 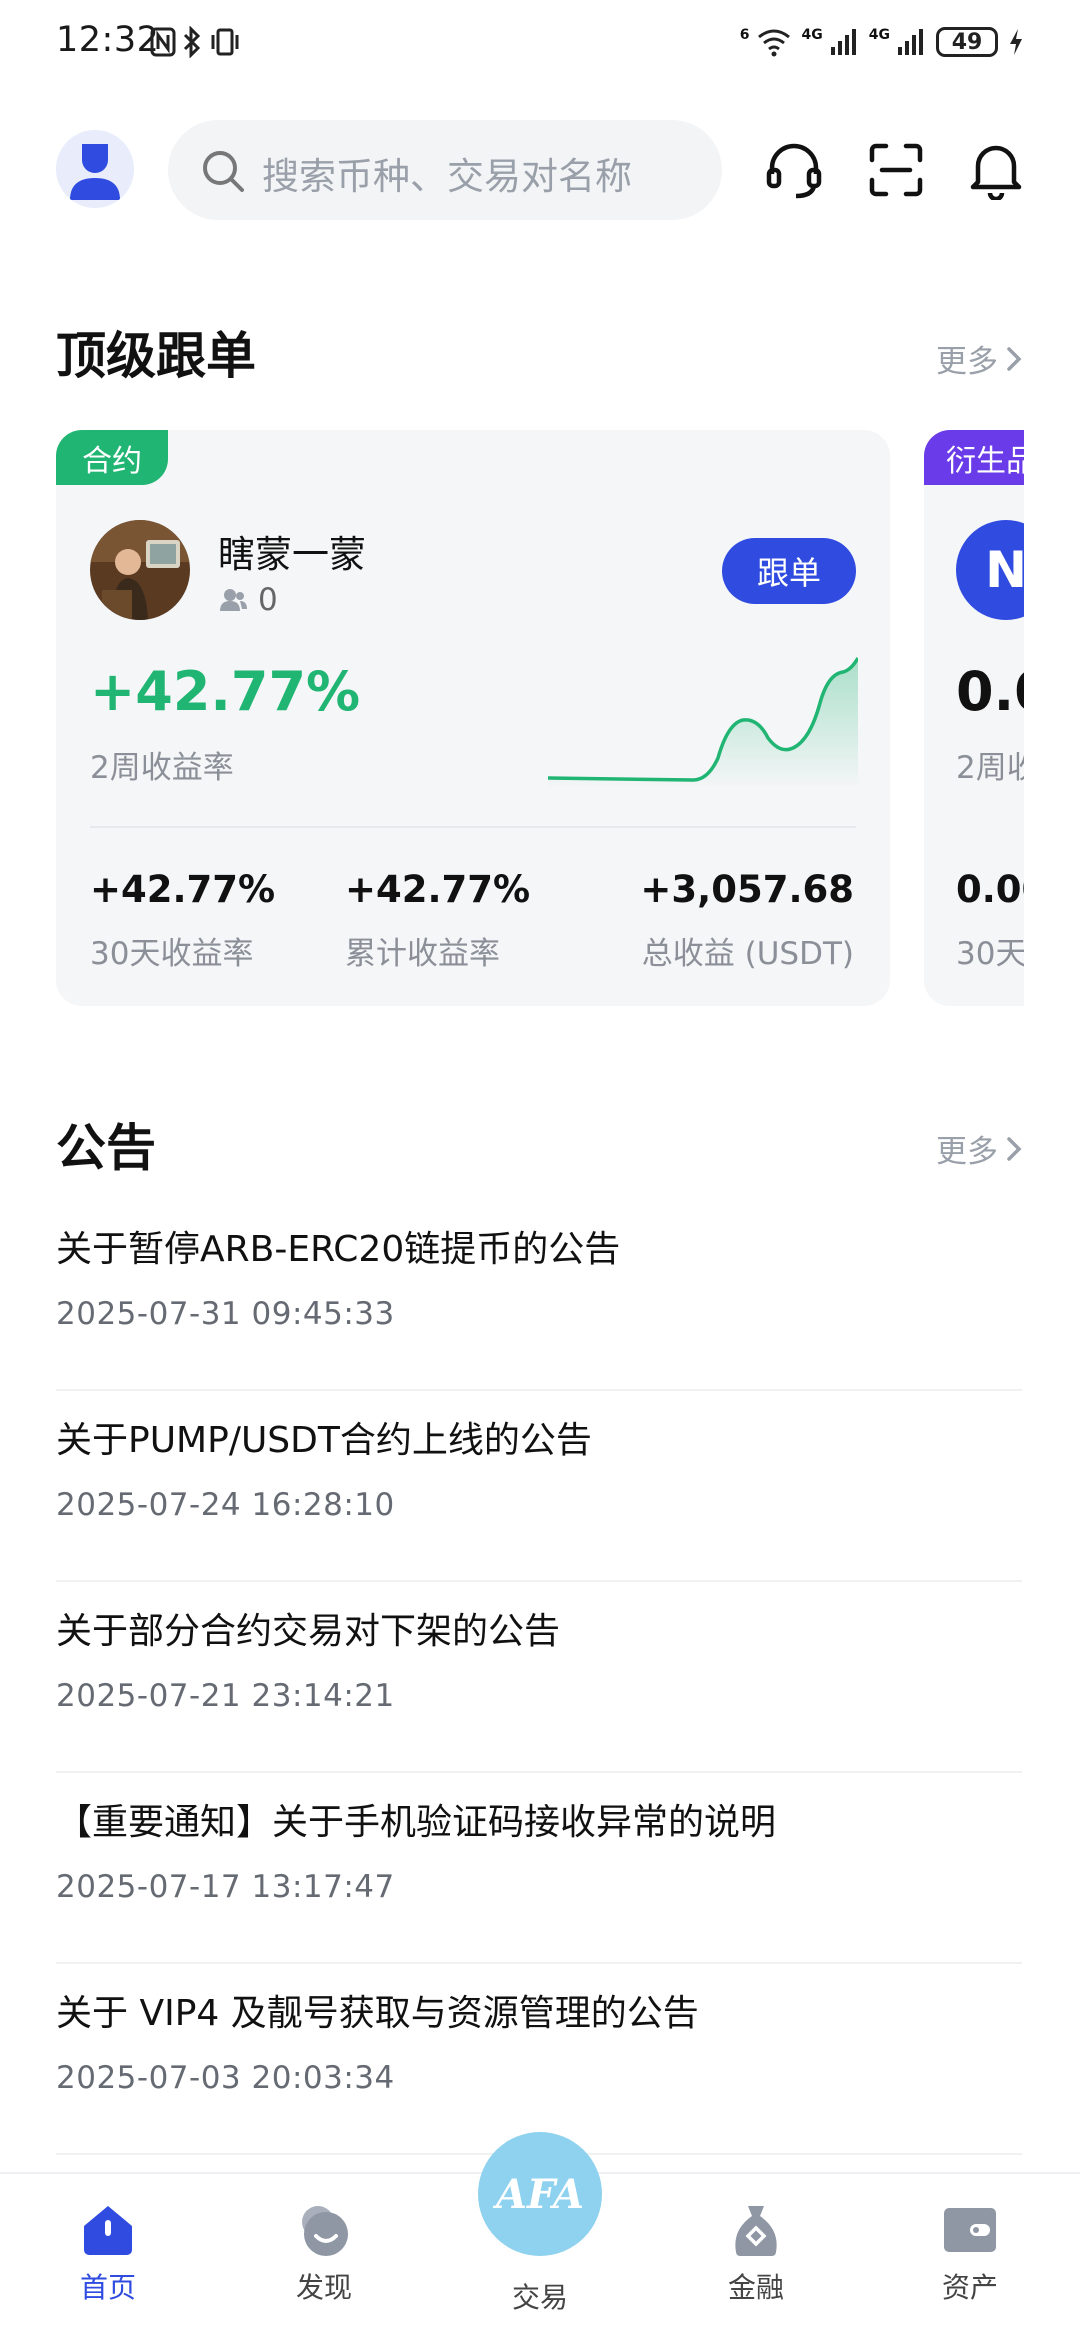 I want to click on nav-trade: 交易, so click(x=540, y=2293).